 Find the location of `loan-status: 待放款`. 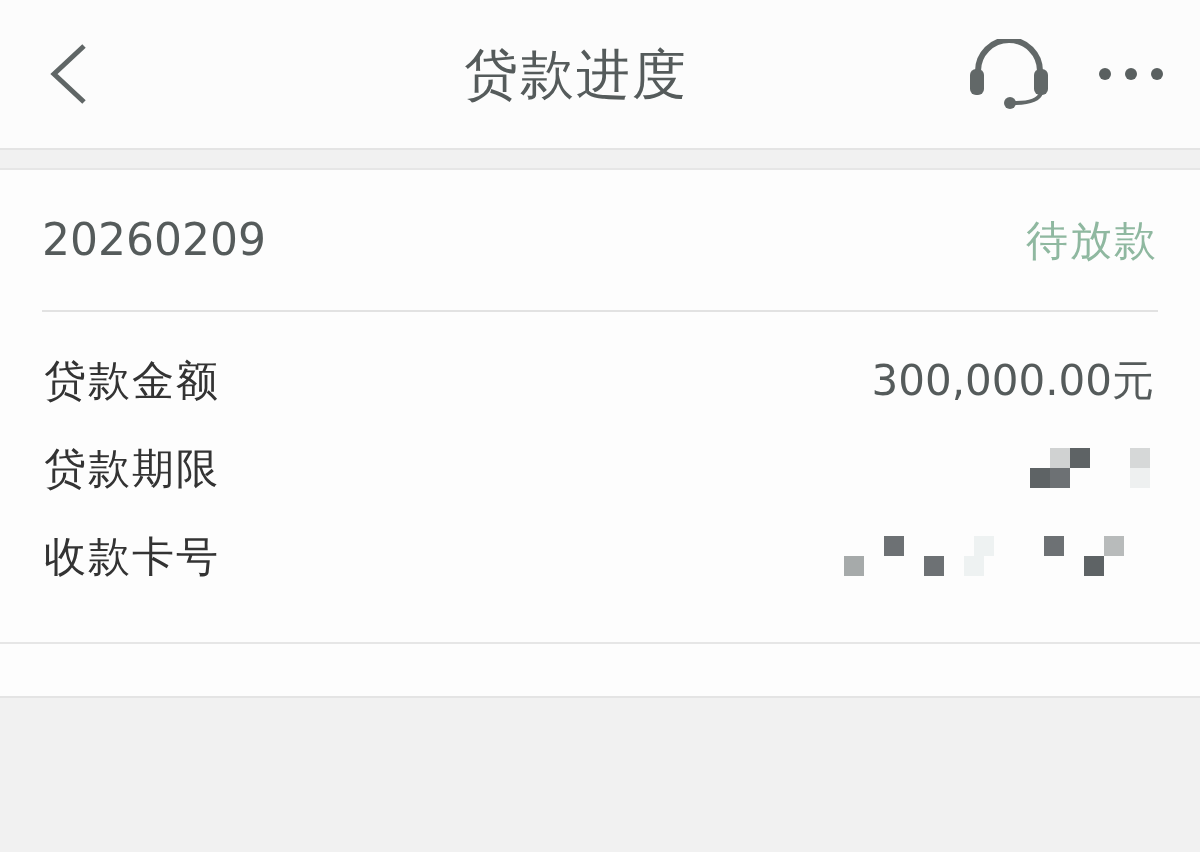

loan-status: 待放款 is located at coordinates (1092, 240).